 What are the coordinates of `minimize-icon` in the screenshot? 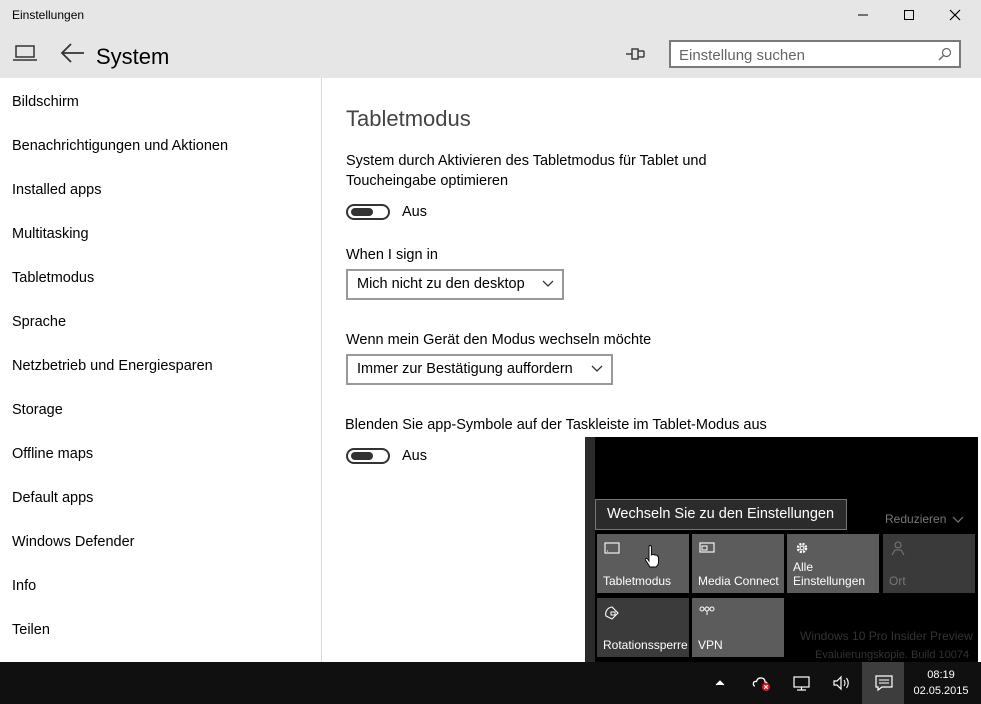 It's located at (863, 15).